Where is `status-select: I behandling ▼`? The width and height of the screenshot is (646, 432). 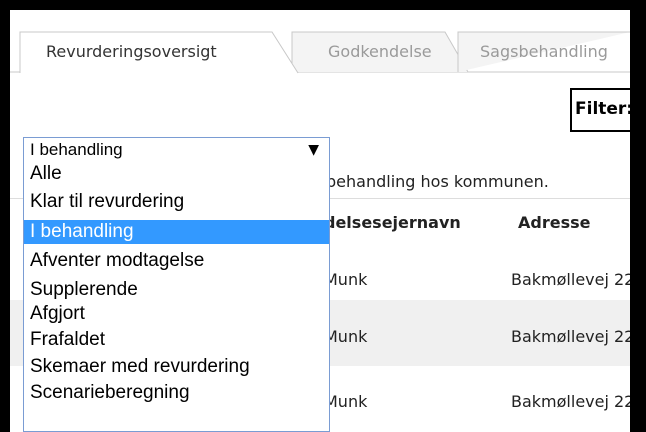
status-select: I behandling ▼ is located at coordinates (176, 150).